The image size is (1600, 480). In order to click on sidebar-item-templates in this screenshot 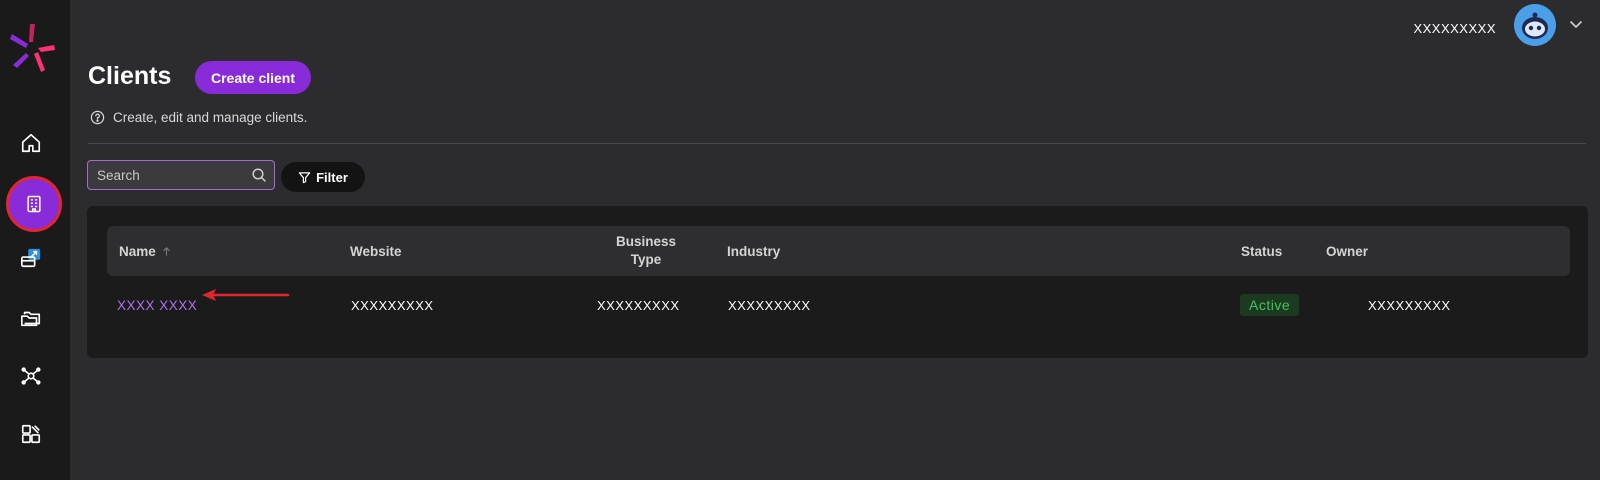, I will do `click(31, 434)`.